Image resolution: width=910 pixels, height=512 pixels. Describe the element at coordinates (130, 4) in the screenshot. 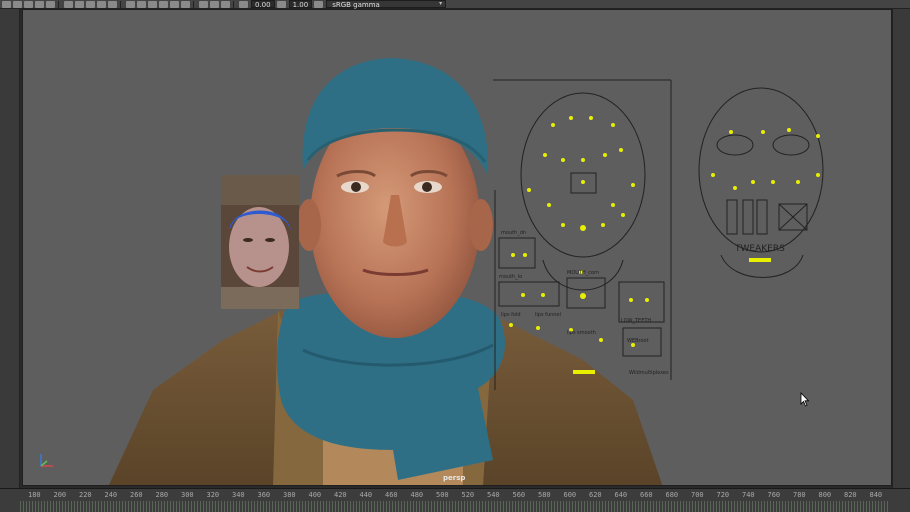

I see `wireframe-icon` at that location.